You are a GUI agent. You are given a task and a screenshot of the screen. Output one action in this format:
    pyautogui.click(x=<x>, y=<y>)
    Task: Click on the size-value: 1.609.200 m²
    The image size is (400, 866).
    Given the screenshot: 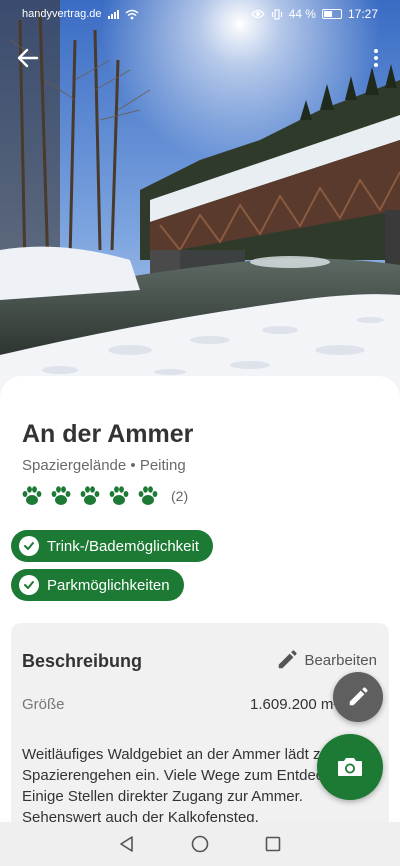 What is the action you would take?
    pyautogui.click(x=294, y=704)
    